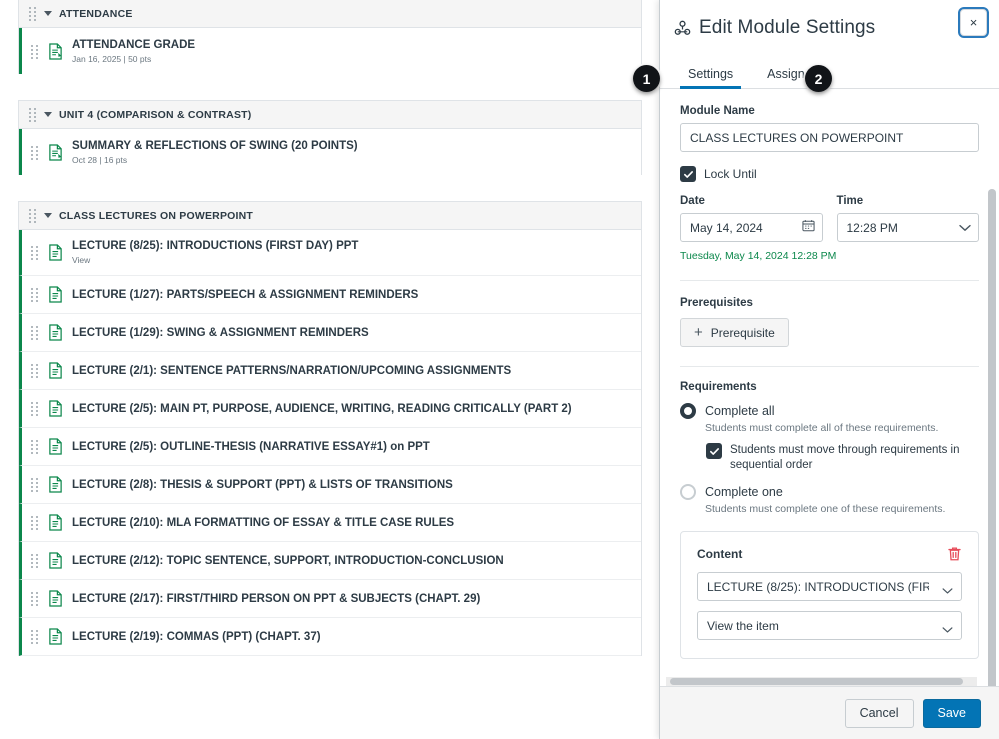 Image resolution: width=999 pixels, height=739 pixels. What do you see at coordinates (954, 554) in the screenshot?
I see `trash-icon` at bounding box center [954, 554].